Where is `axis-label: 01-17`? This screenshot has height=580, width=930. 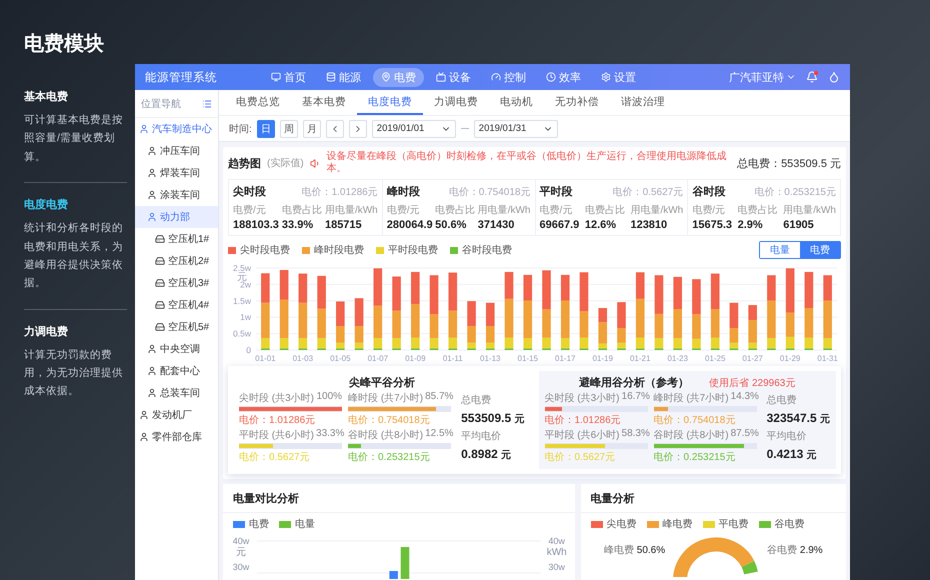 axis-label: 01-17 is located at coordinates (565, 358).